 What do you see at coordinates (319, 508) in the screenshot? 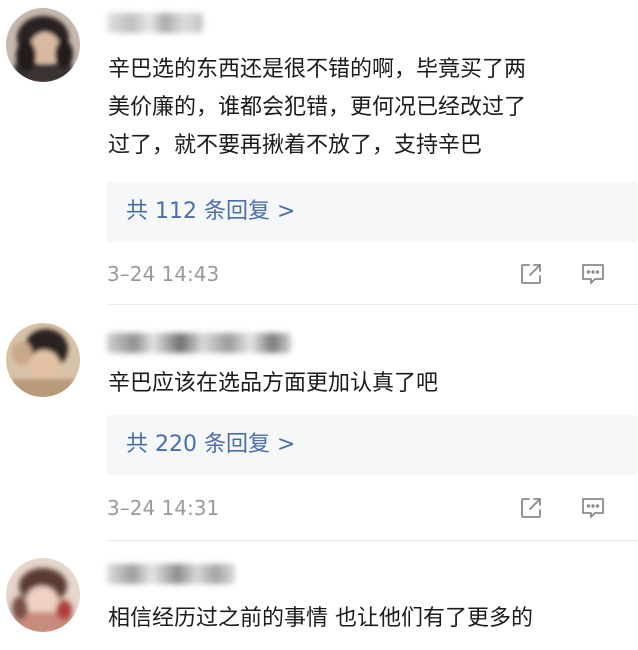
I see `comment-meta: 3–24 14:31` at bounding box center [319, 508].